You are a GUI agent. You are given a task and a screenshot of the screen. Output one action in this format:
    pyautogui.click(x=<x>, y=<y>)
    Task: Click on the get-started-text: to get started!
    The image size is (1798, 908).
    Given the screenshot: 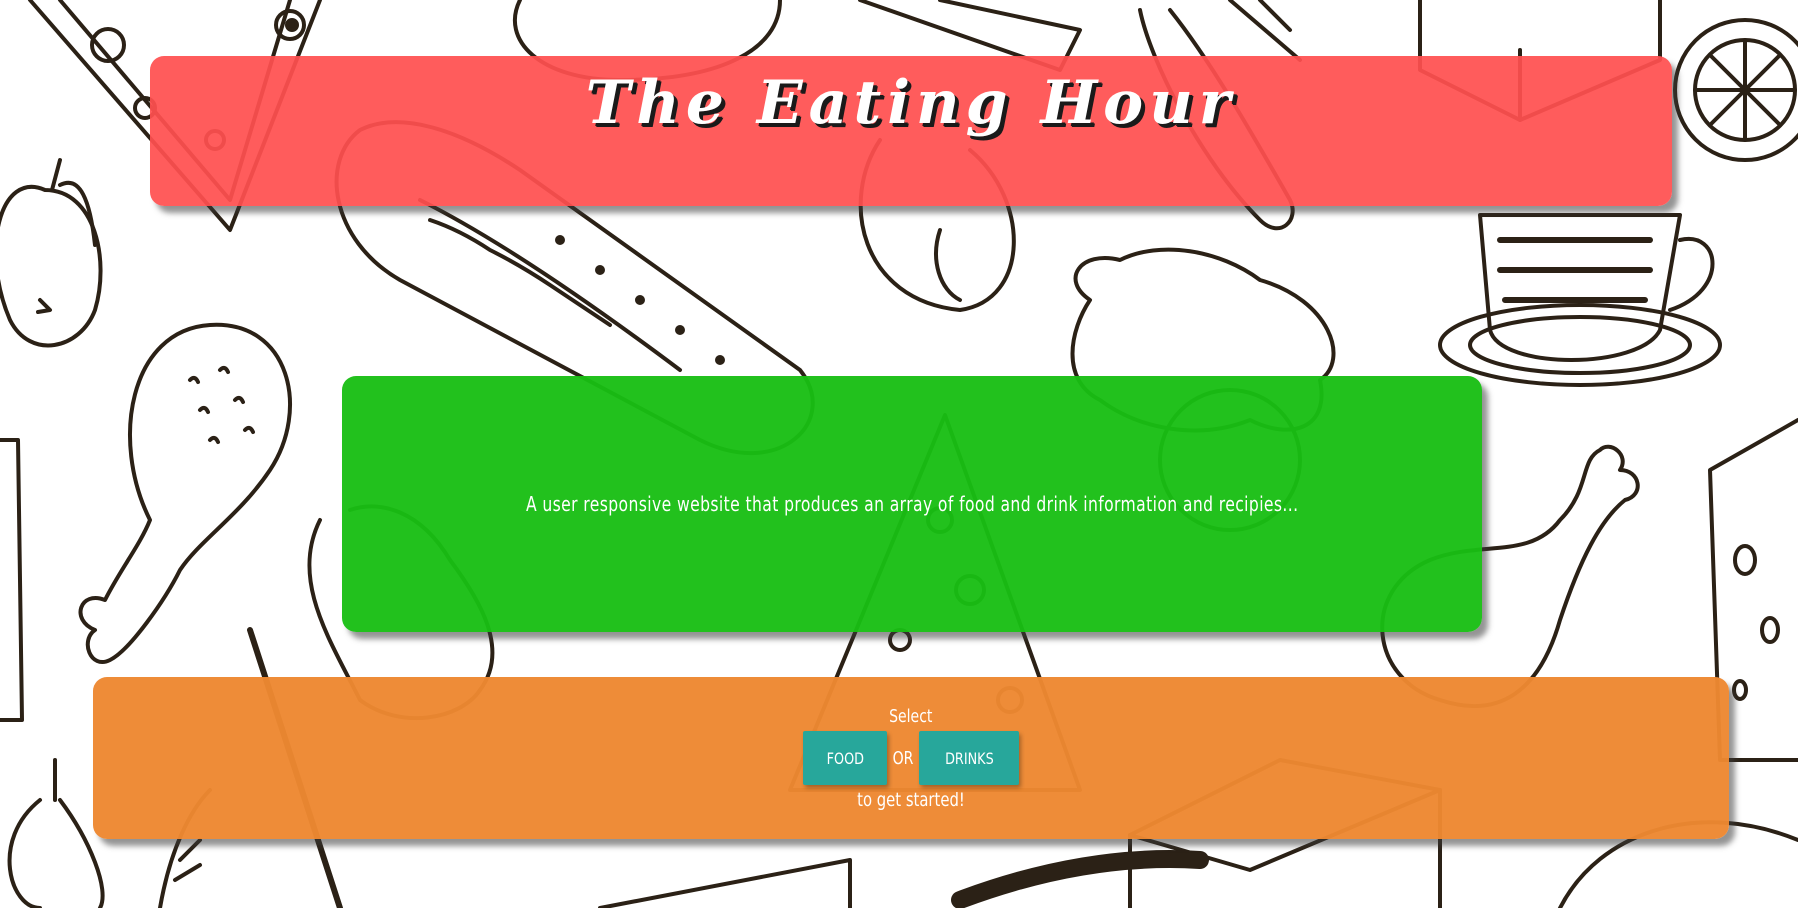 What is the action you would take?
    pyautogui.click(x=911, y=800)
    